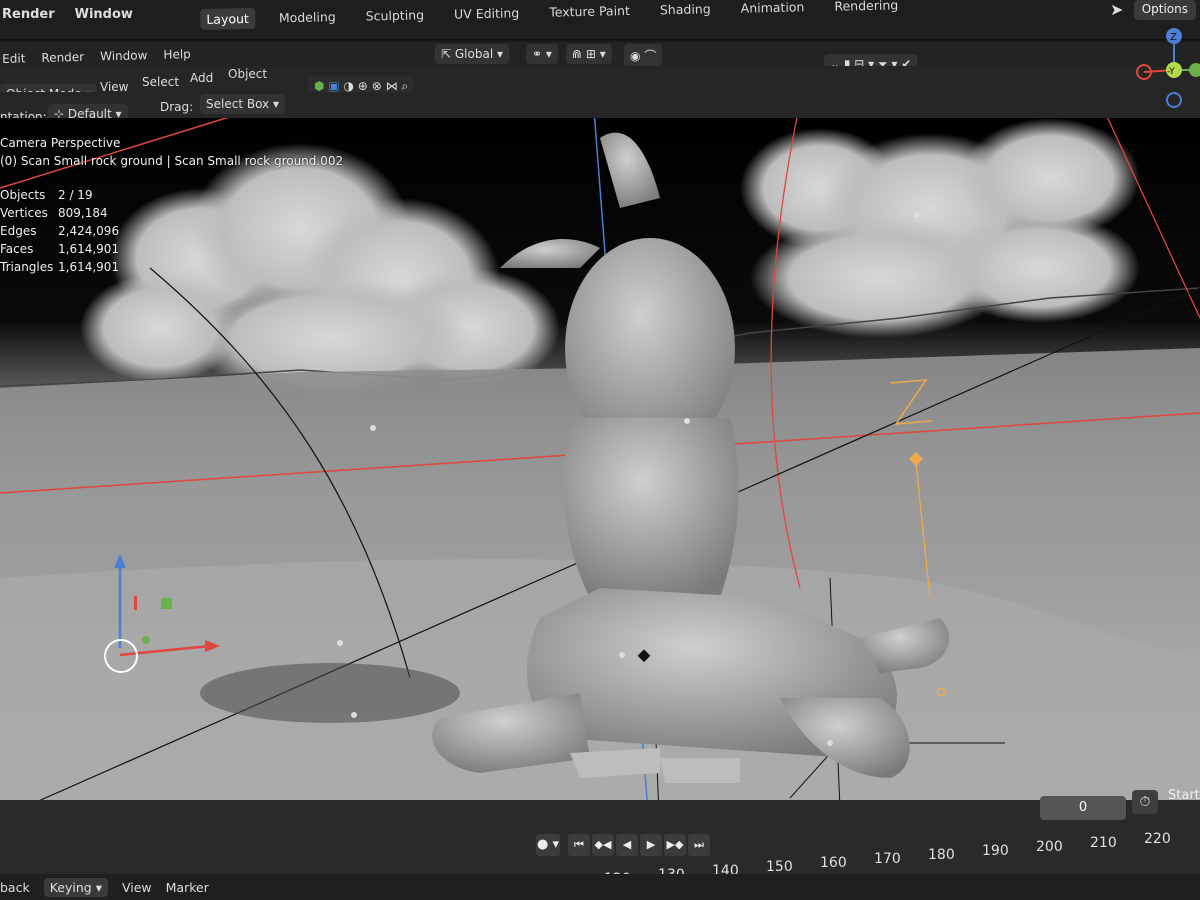 Image resolution: width=1200 pixels, height=900 pixels. What do you see at coordinates (228, 18) in the screenshot?
I see `tab-layout: Layout` at bounding box center [228, 18].